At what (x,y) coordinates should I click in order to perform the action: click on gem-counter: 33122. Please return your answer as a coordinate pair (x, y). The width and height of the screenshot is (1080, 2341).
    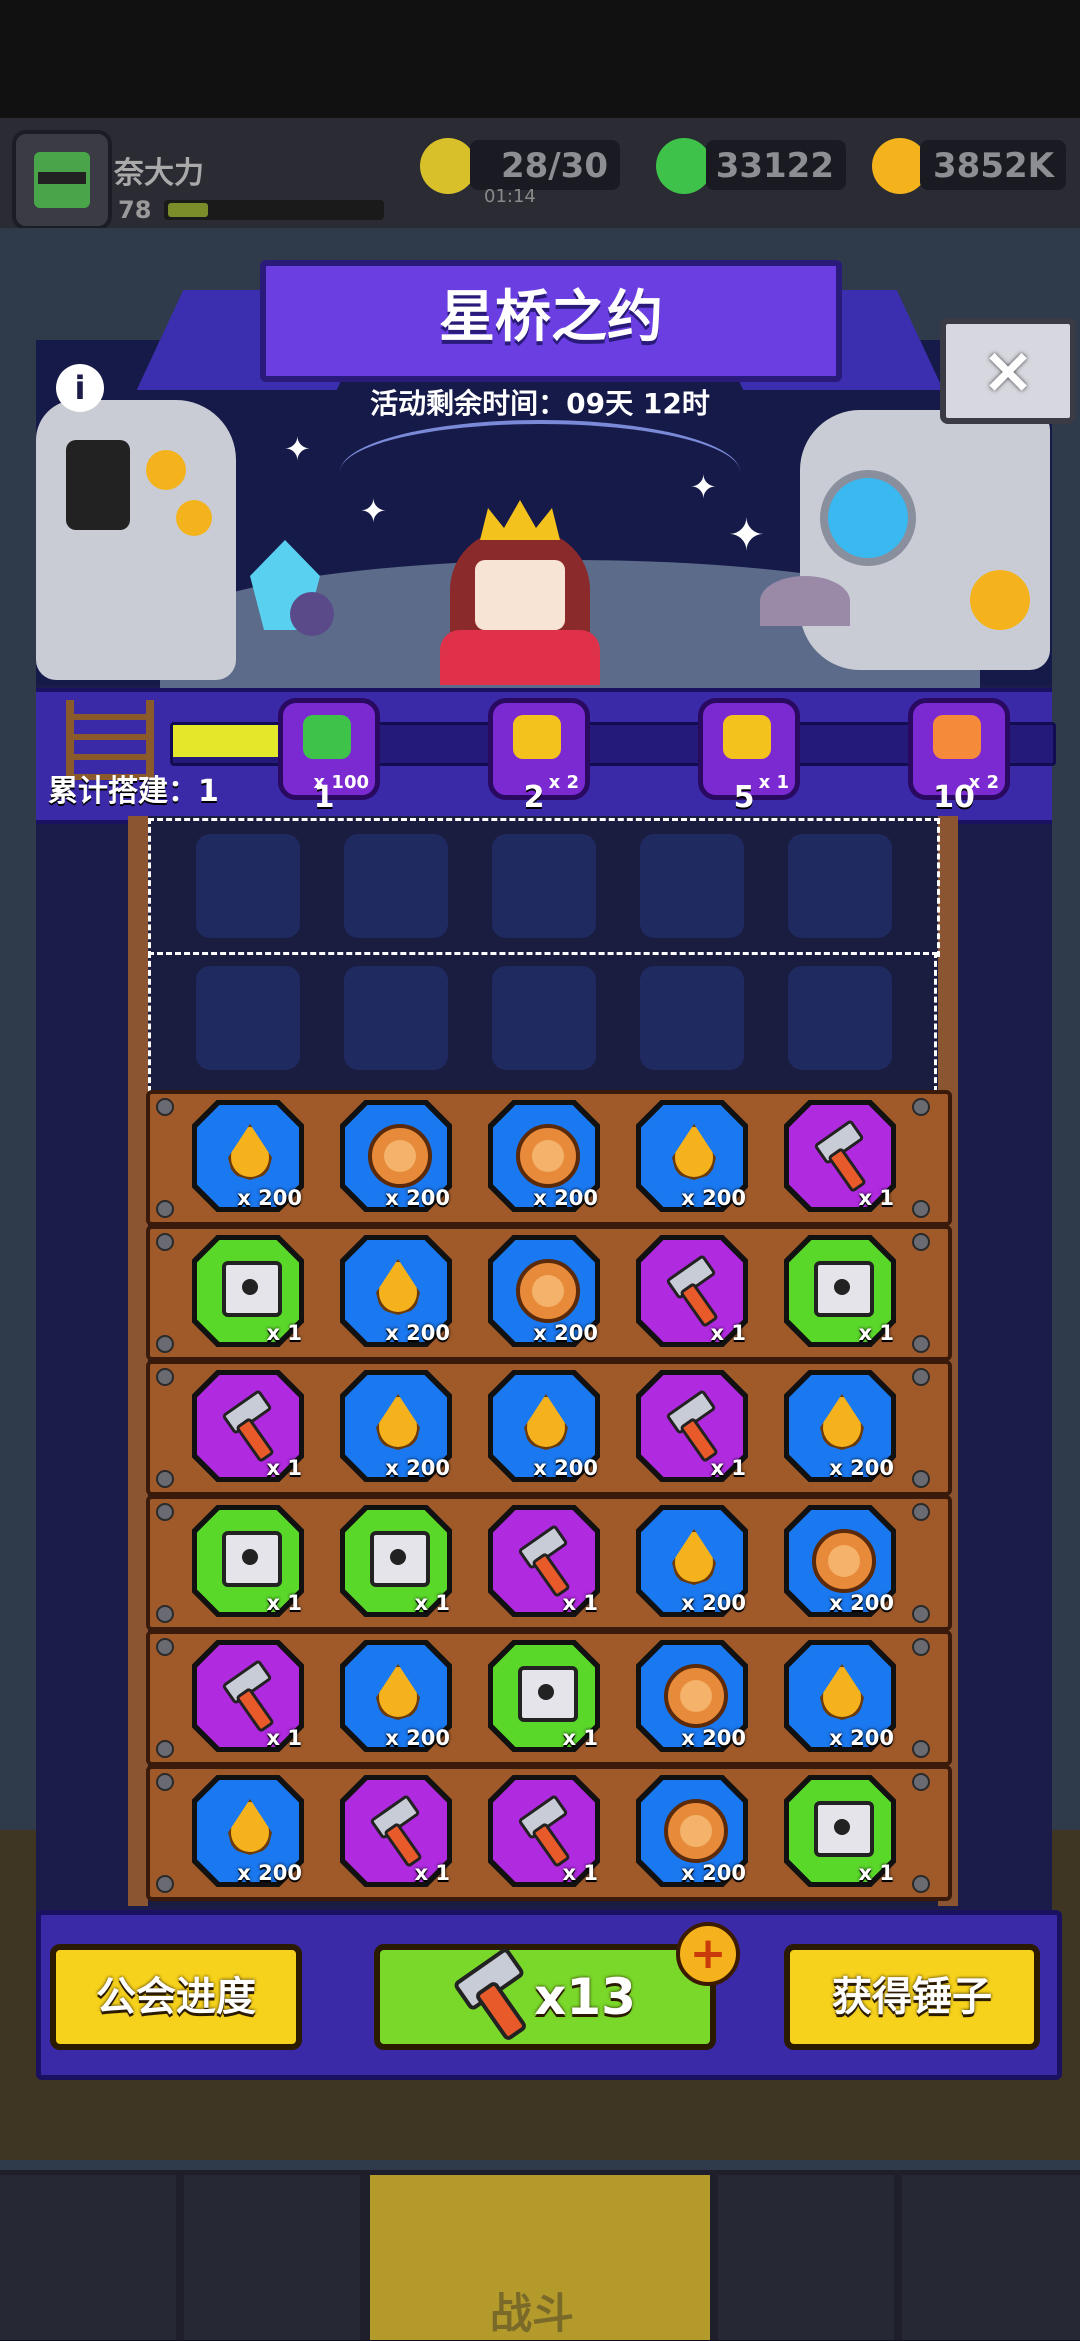
    Looking at the image, I should click on (776, 165).